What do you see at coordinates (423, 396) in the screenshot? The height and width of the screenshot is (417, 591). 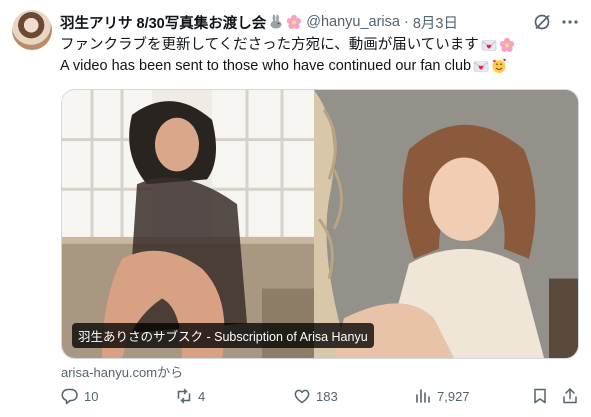 I see `views-icon` at bounding box center [423, 396].